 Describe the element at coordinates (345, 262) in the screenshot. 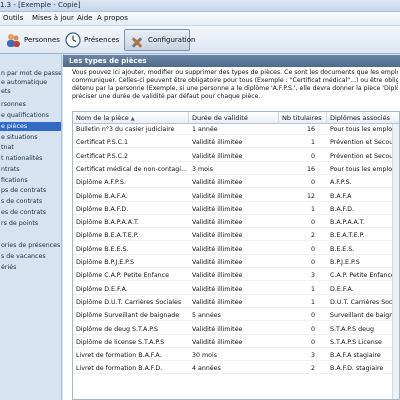

I see `cell-diplomas: B.P.J.E.P.S` at that location.